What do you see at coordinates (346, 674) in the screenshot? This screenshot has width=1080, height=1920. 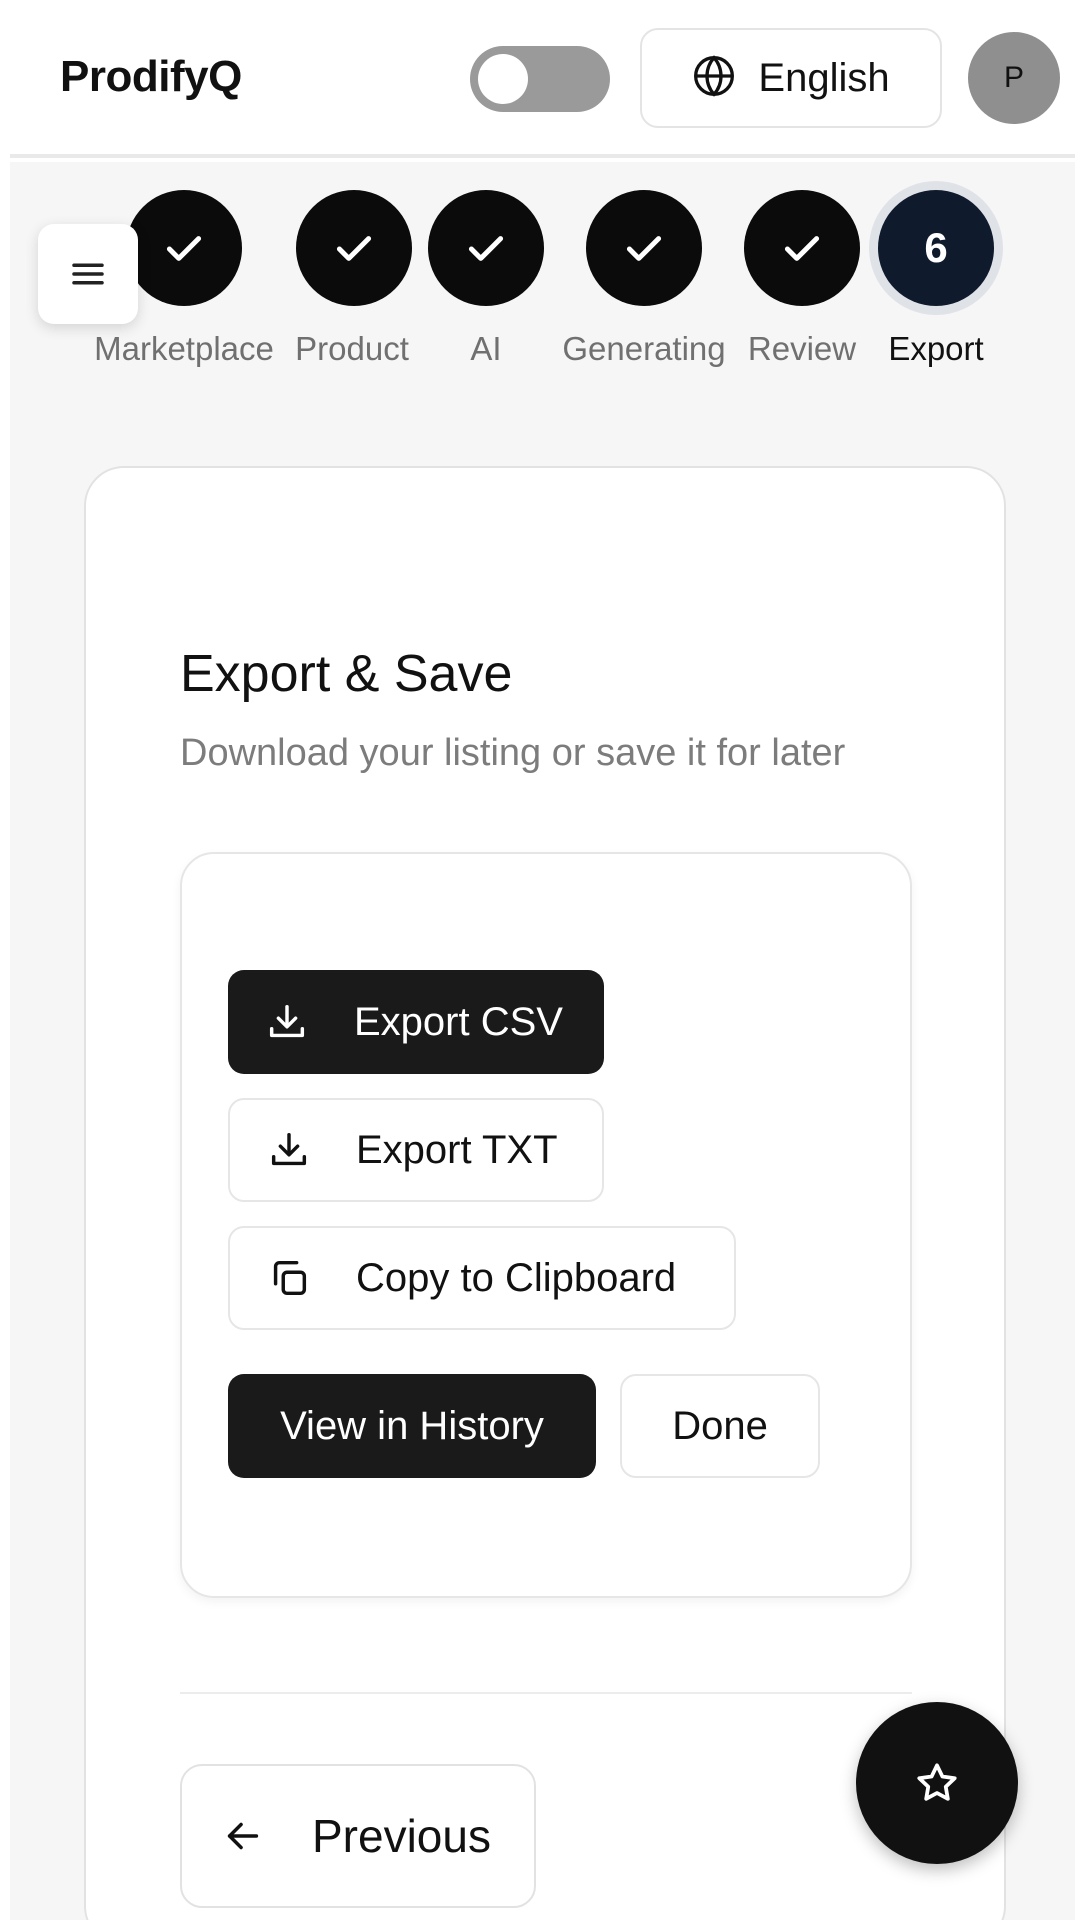 I see `card-title: Export & Save` at bounding box center [346, 674].